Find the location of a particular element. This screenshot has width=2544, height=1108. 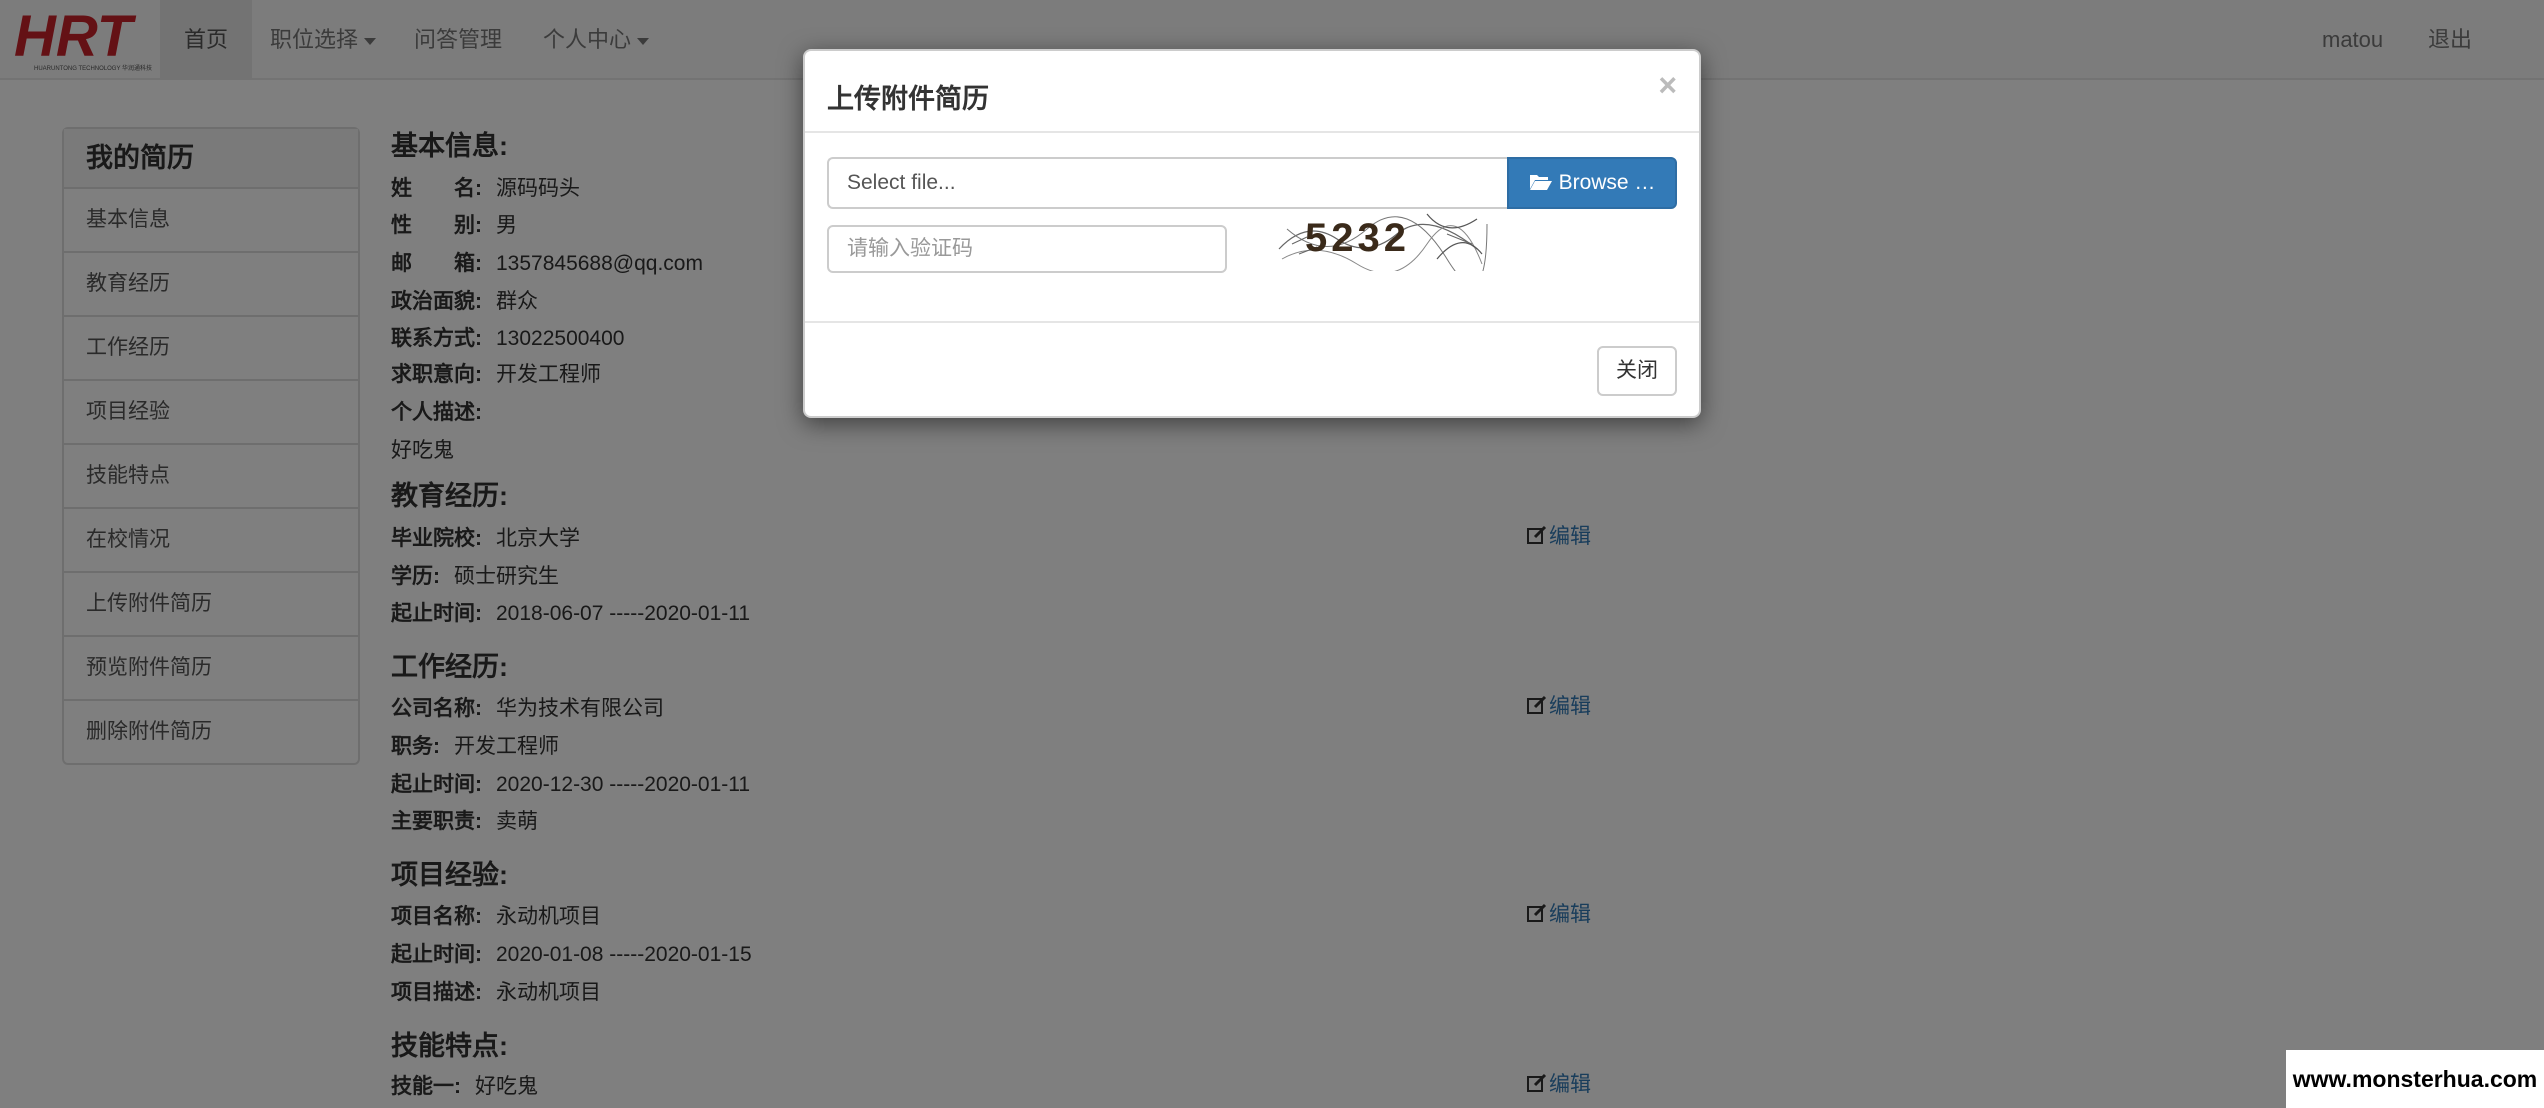

modal-header: 上传附件简历 × is located at coordinates (1252, 92).